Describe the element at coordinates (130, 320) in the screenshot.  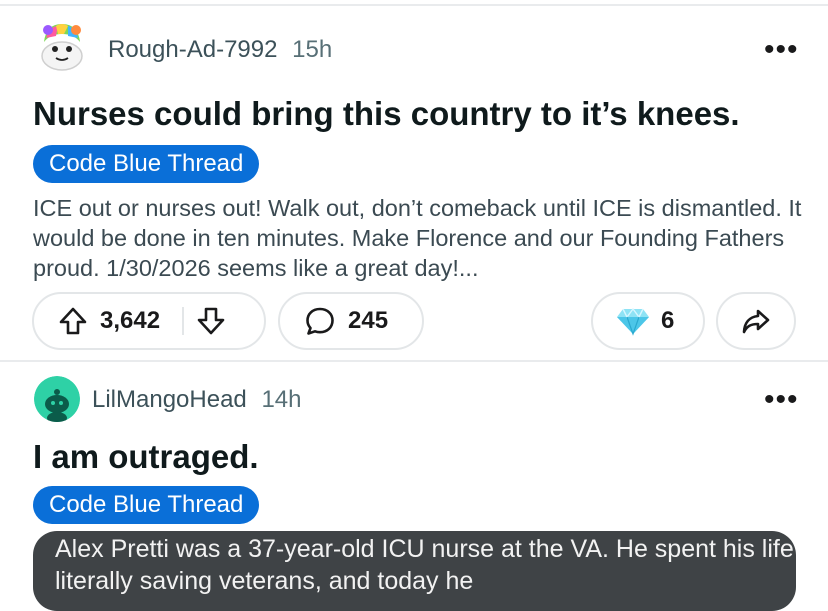
I see `upvote-count: 3,642` at that location.